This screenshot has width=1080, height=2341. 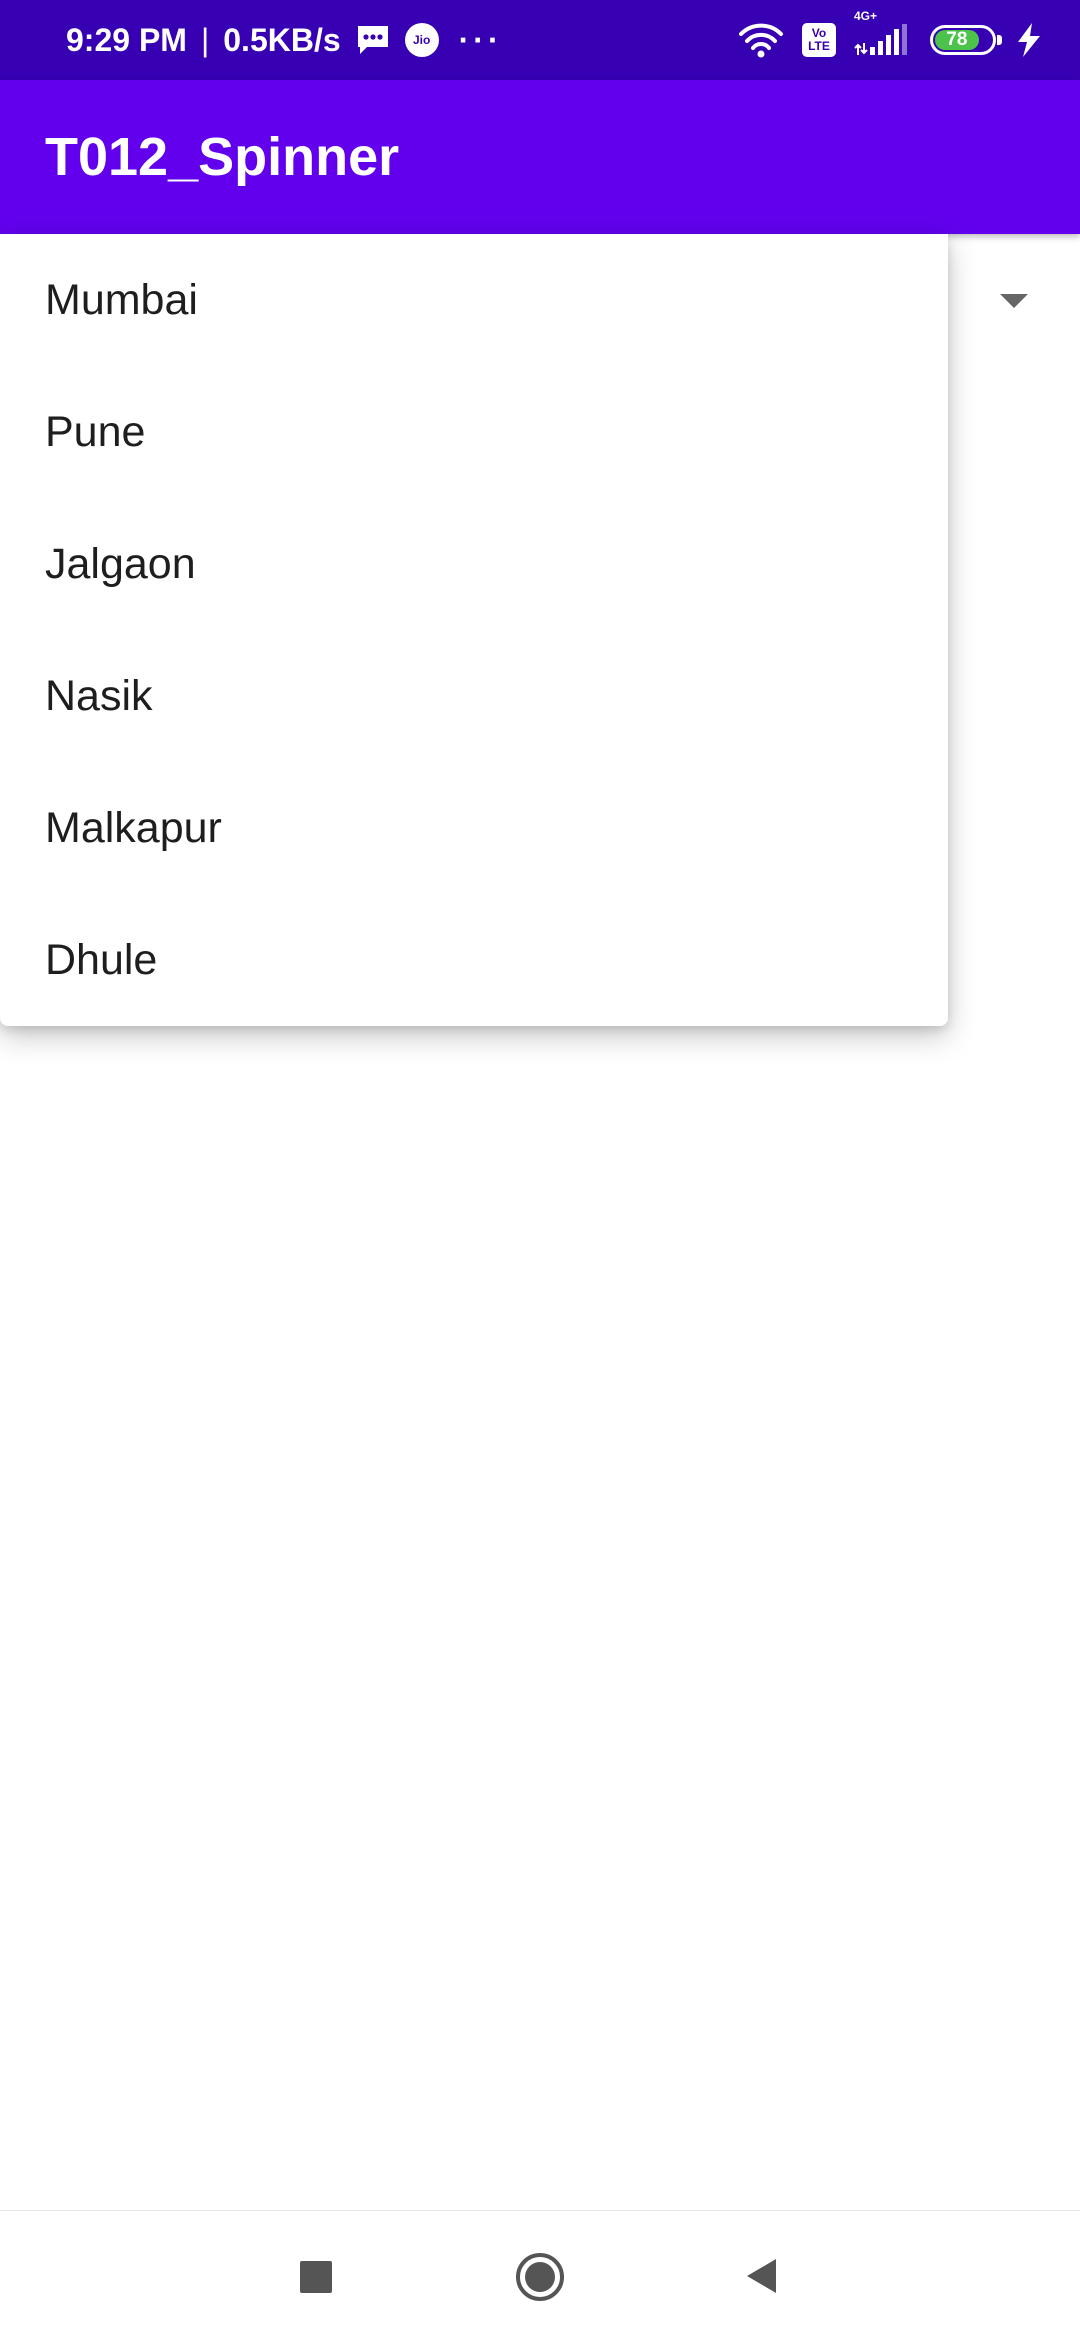 I want to click on volte-icon: Vo LTE, so click(x=819, y=40).